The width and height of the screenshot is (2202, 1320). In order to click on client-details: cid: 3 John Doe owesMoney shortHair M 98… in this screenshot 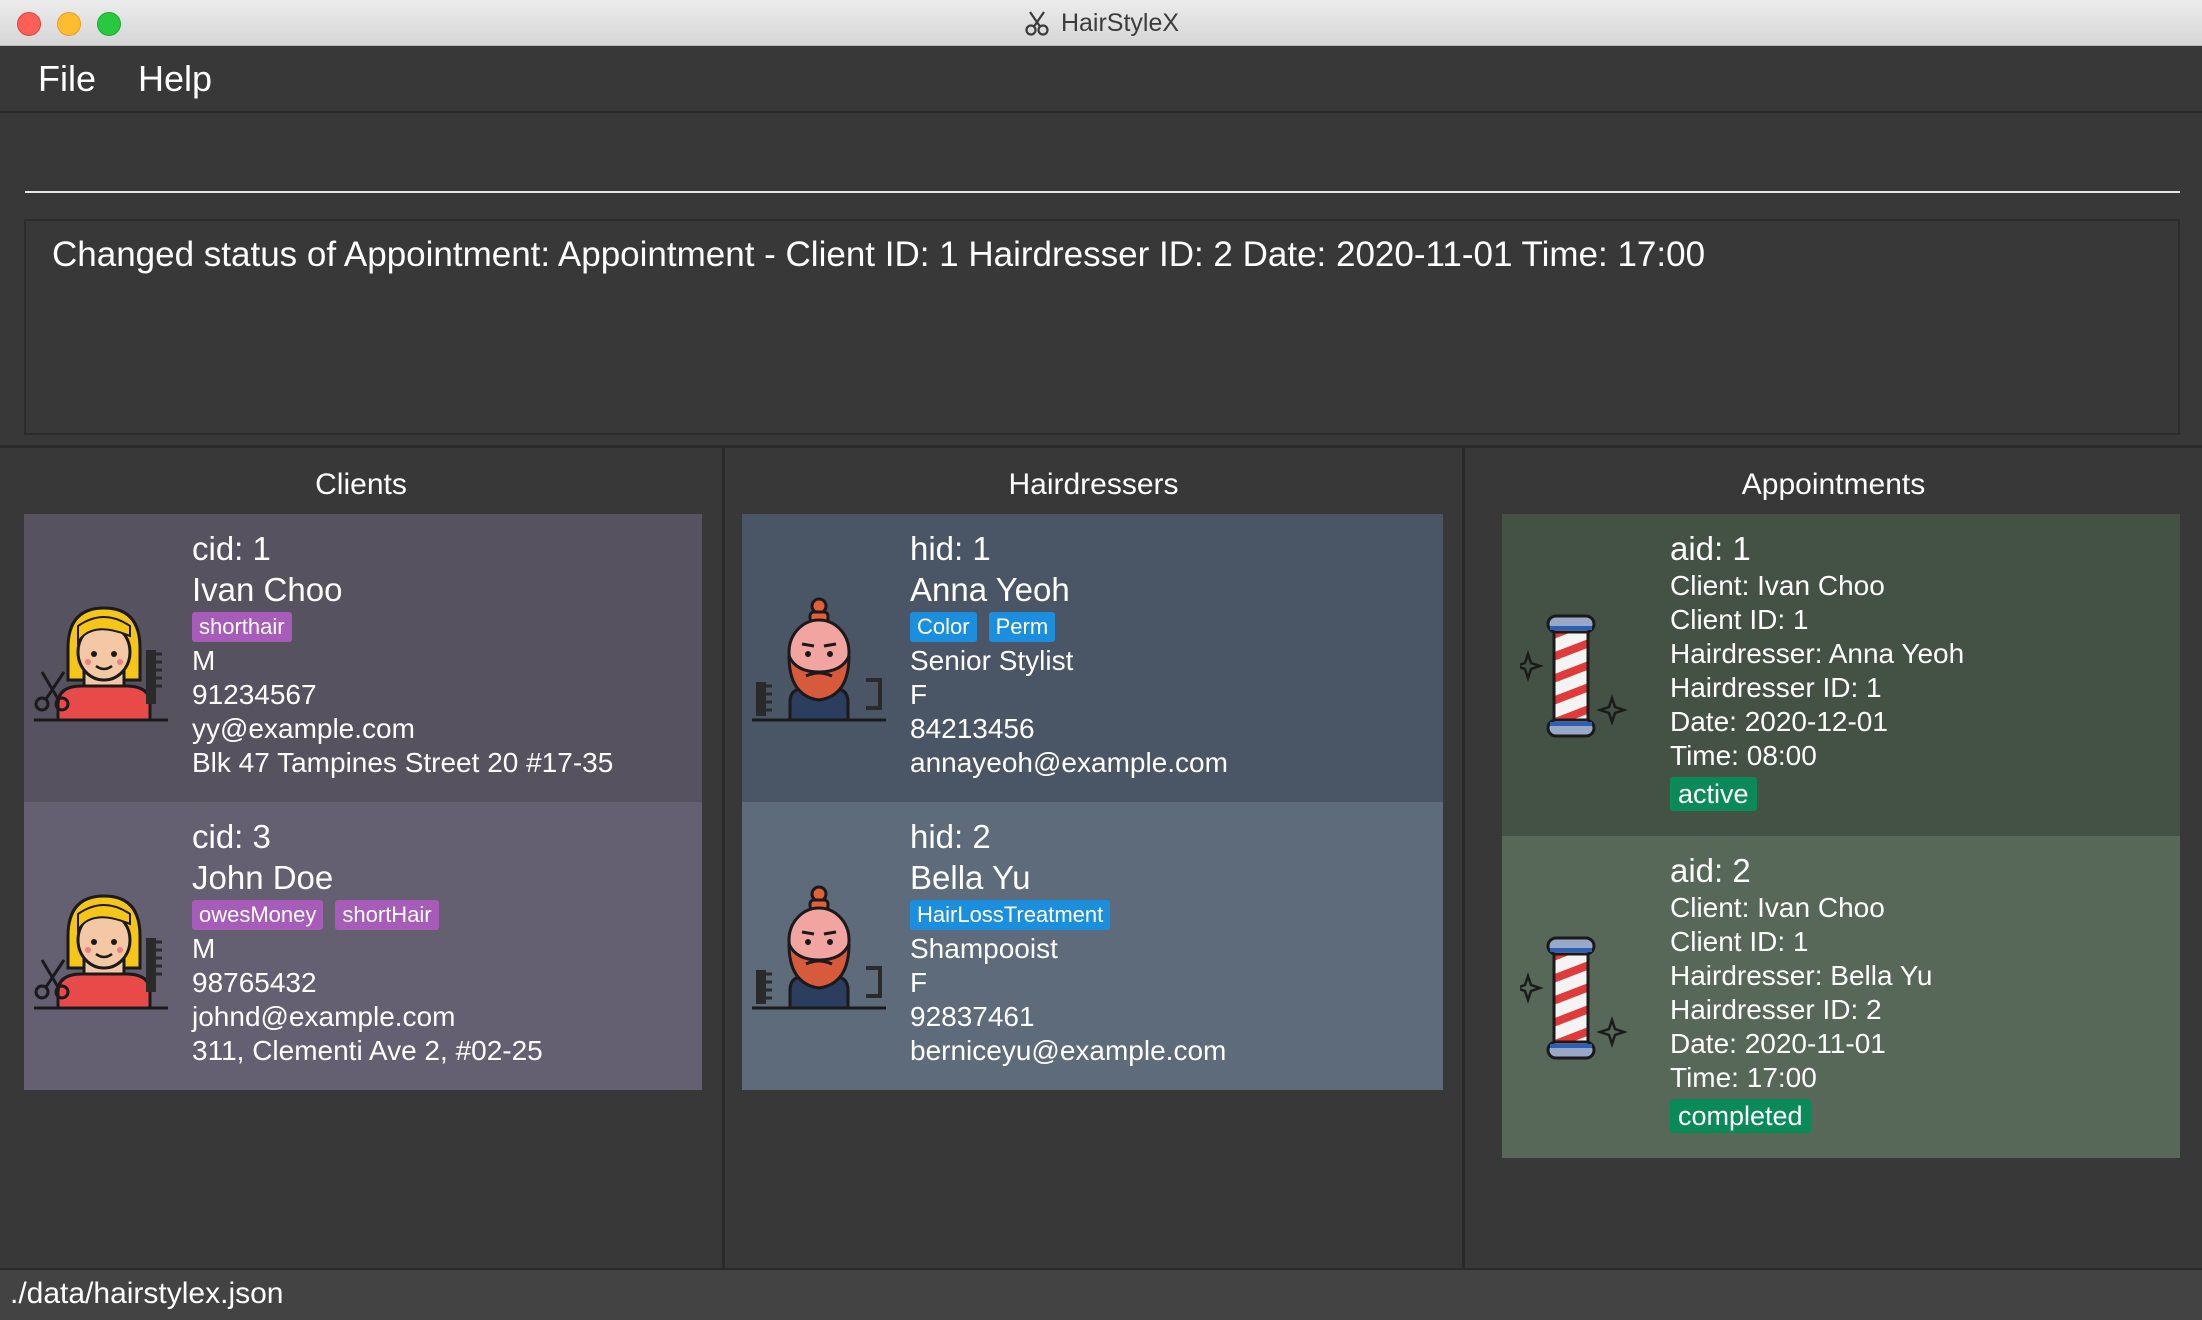, I will do `click(367, 942)`.